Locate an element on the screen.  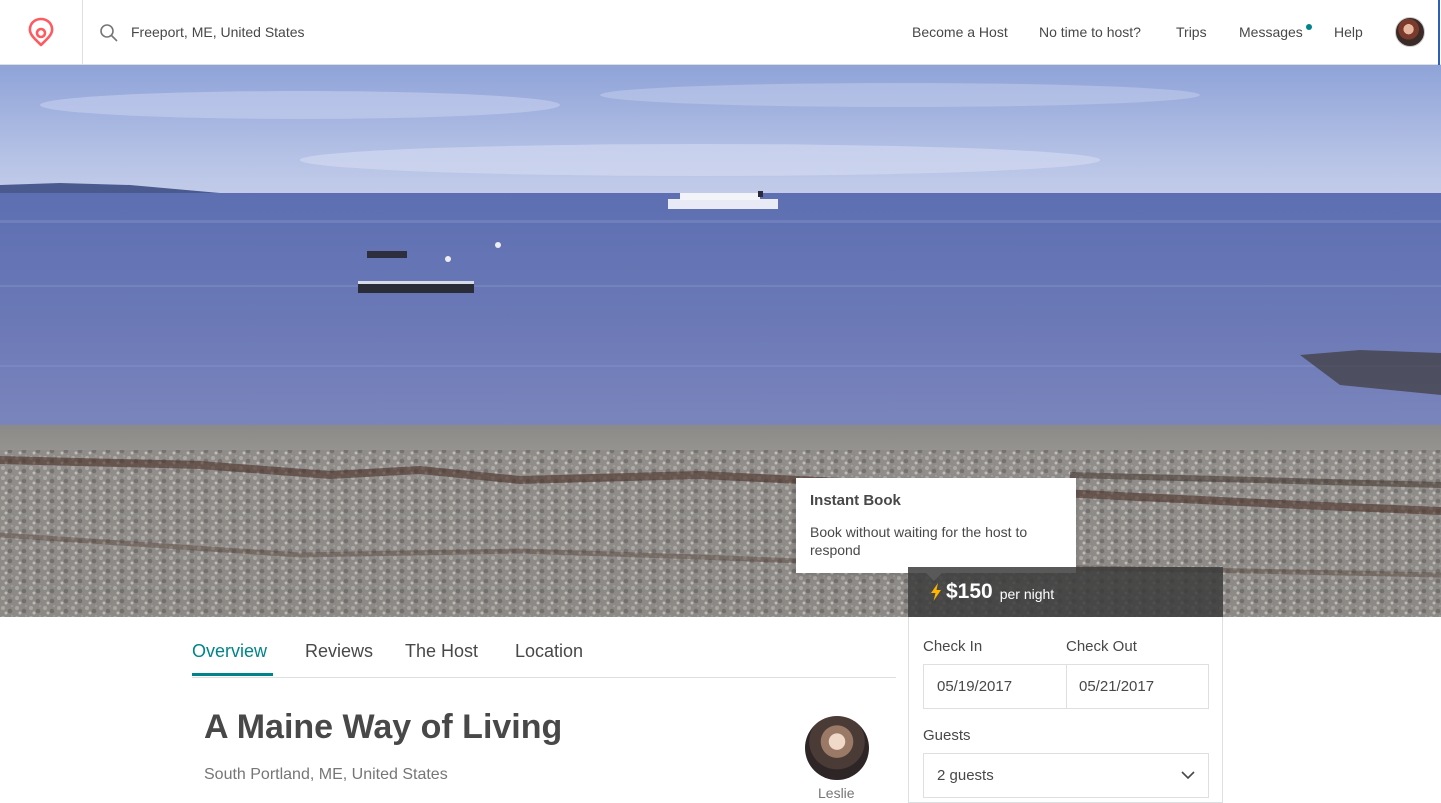
active-tab-indicator is located at coordinates (232, 674).